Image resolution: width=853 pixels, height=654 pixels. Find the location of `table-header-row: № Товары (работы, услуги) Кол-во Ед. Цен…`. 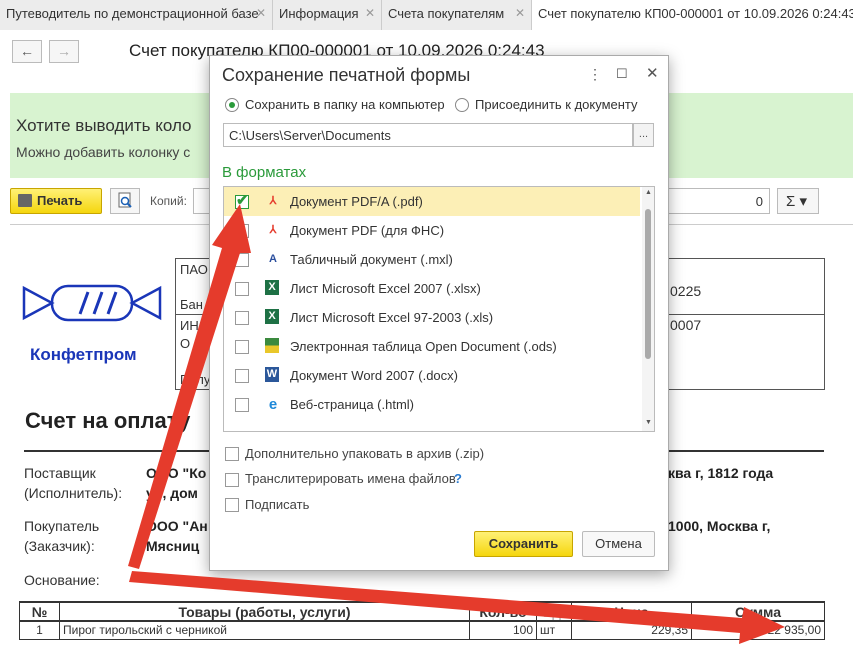

table-header-row: № Товары (работы, услуги) Кол-во Ед. Цен… is located at coordinates (422, 611).